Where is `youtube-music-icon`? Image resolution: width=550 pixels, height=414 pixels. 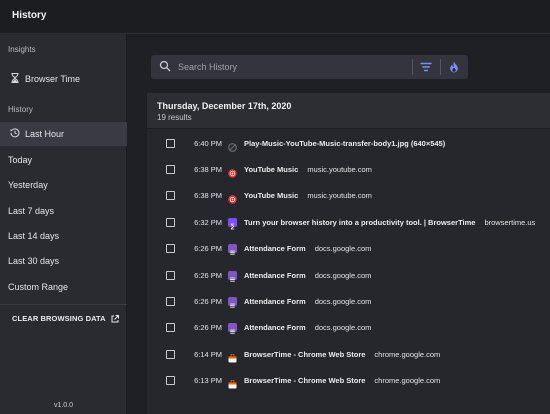 youtube-music-icon is located at coordinates (232, 197).